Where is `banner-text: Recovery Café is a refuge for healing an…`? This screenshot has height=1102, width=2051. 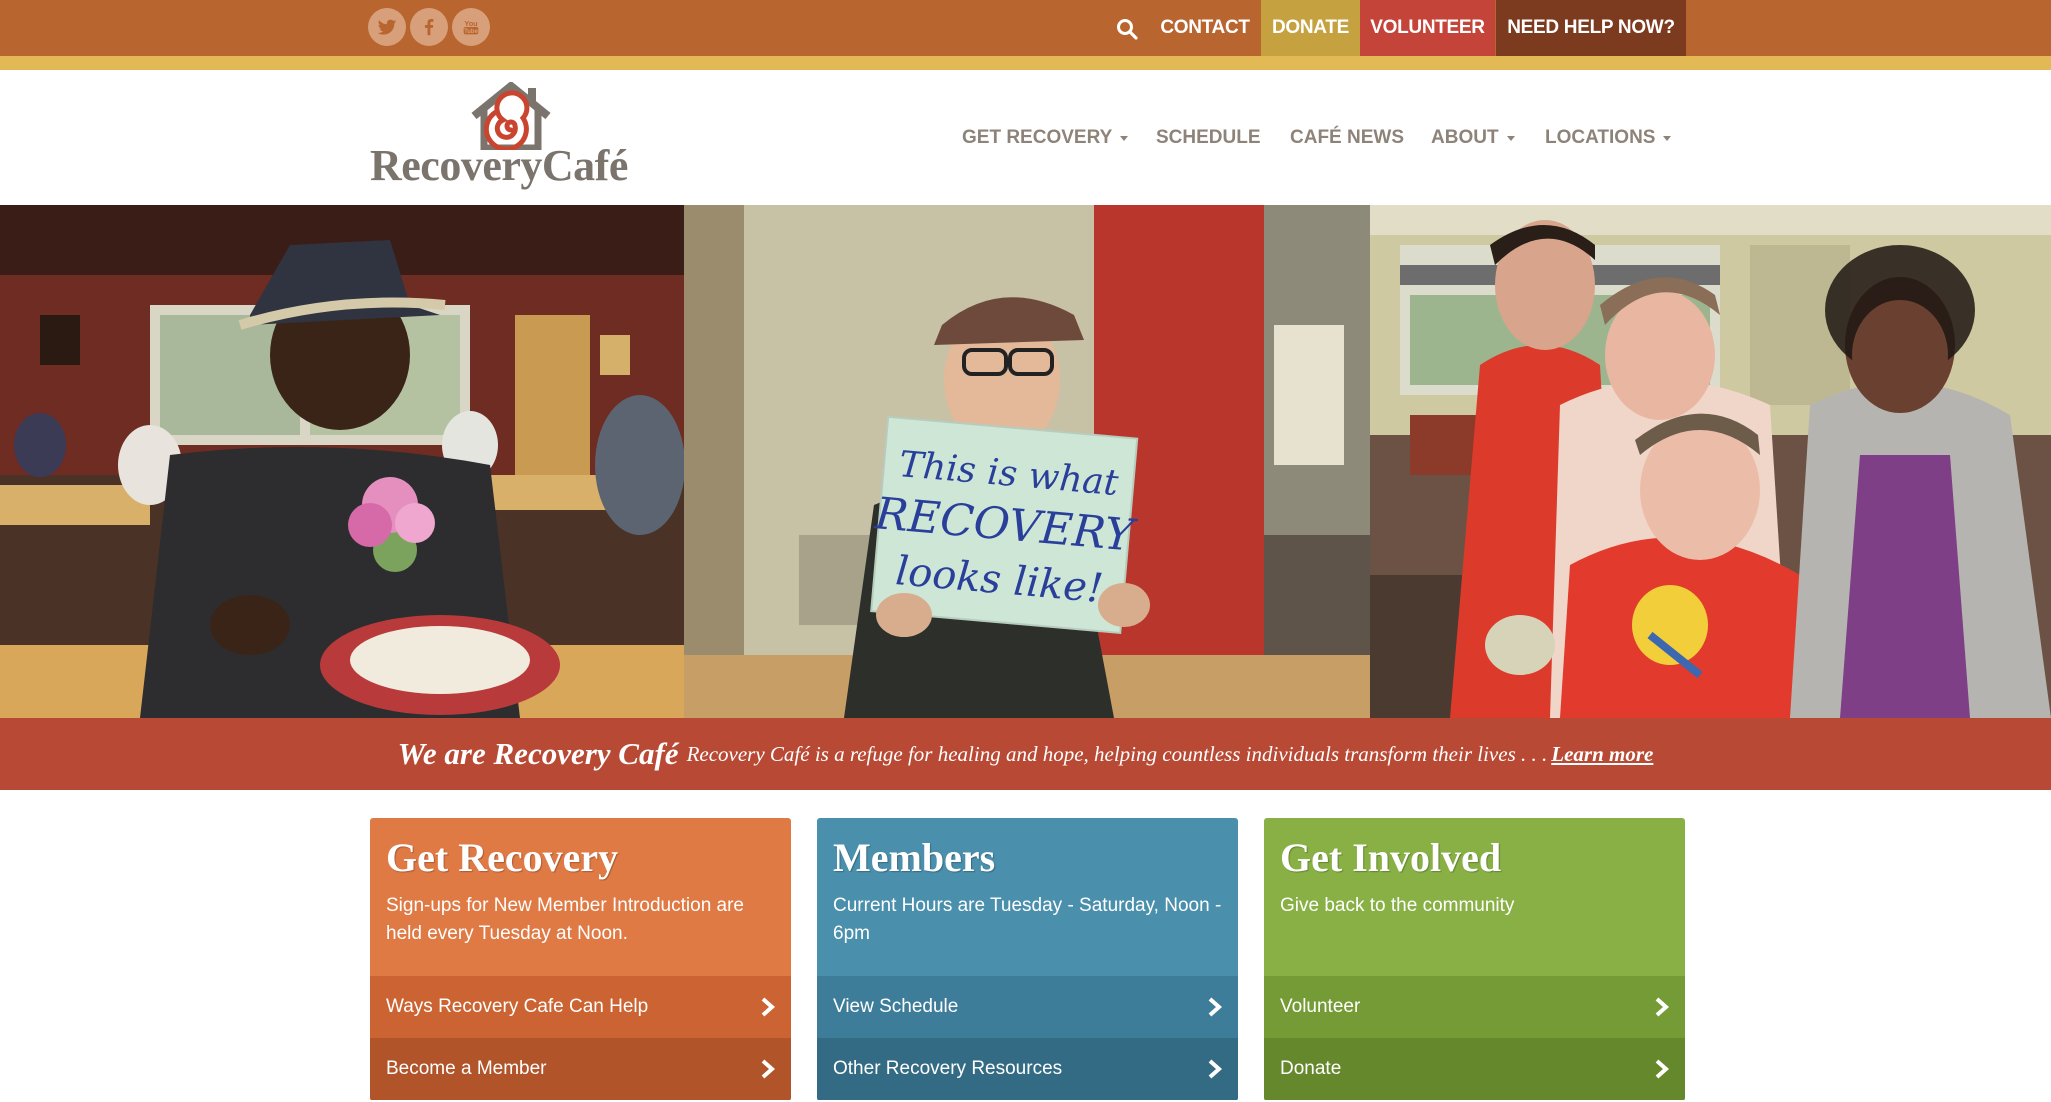 banner-text: Recovery Café is a refuge for healing an… is located at coordinates (1117, 753).